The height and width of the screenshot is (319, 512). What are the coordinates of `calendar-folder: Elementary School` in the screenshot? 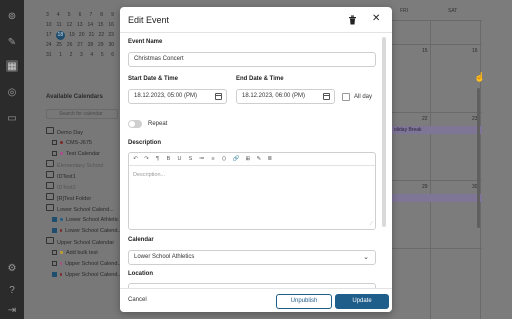 It's located at (84, 164).